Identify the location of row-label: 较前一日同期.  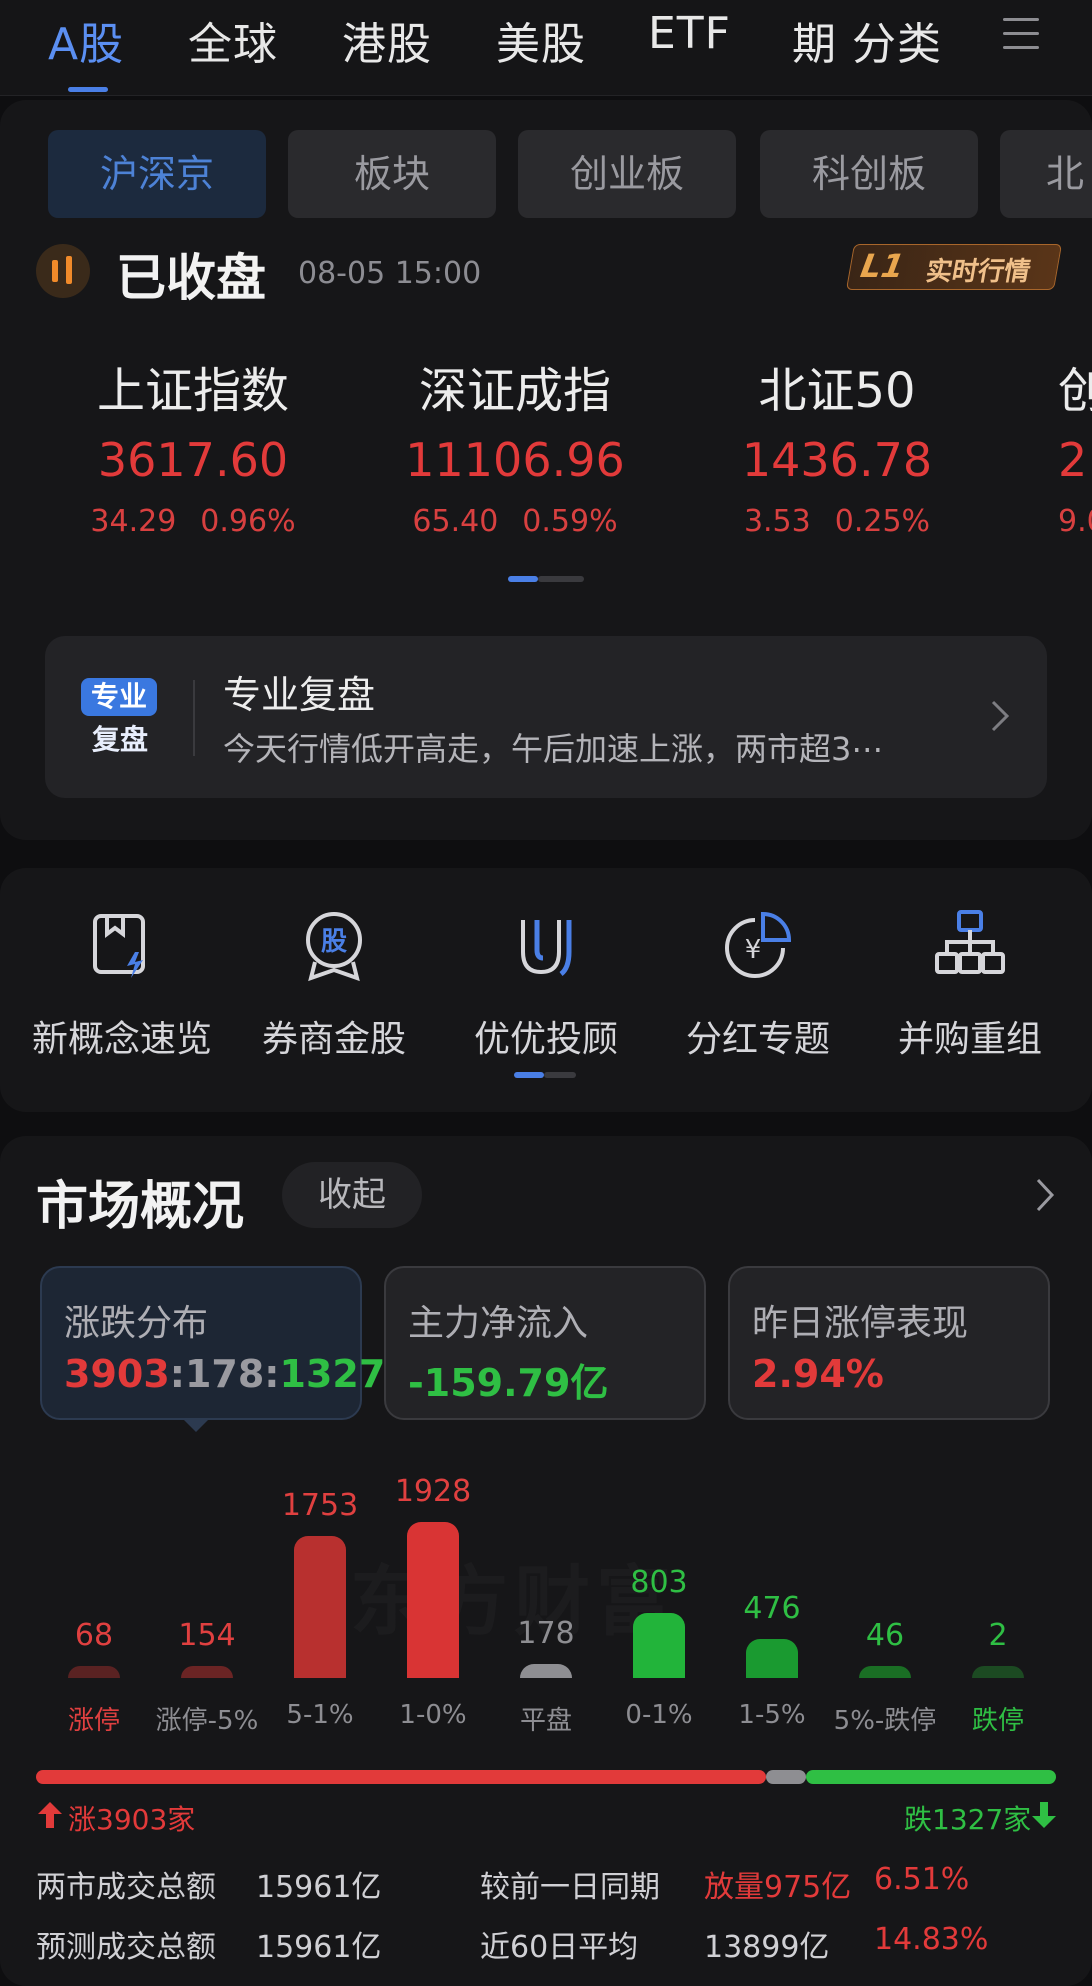
(570, 1887).